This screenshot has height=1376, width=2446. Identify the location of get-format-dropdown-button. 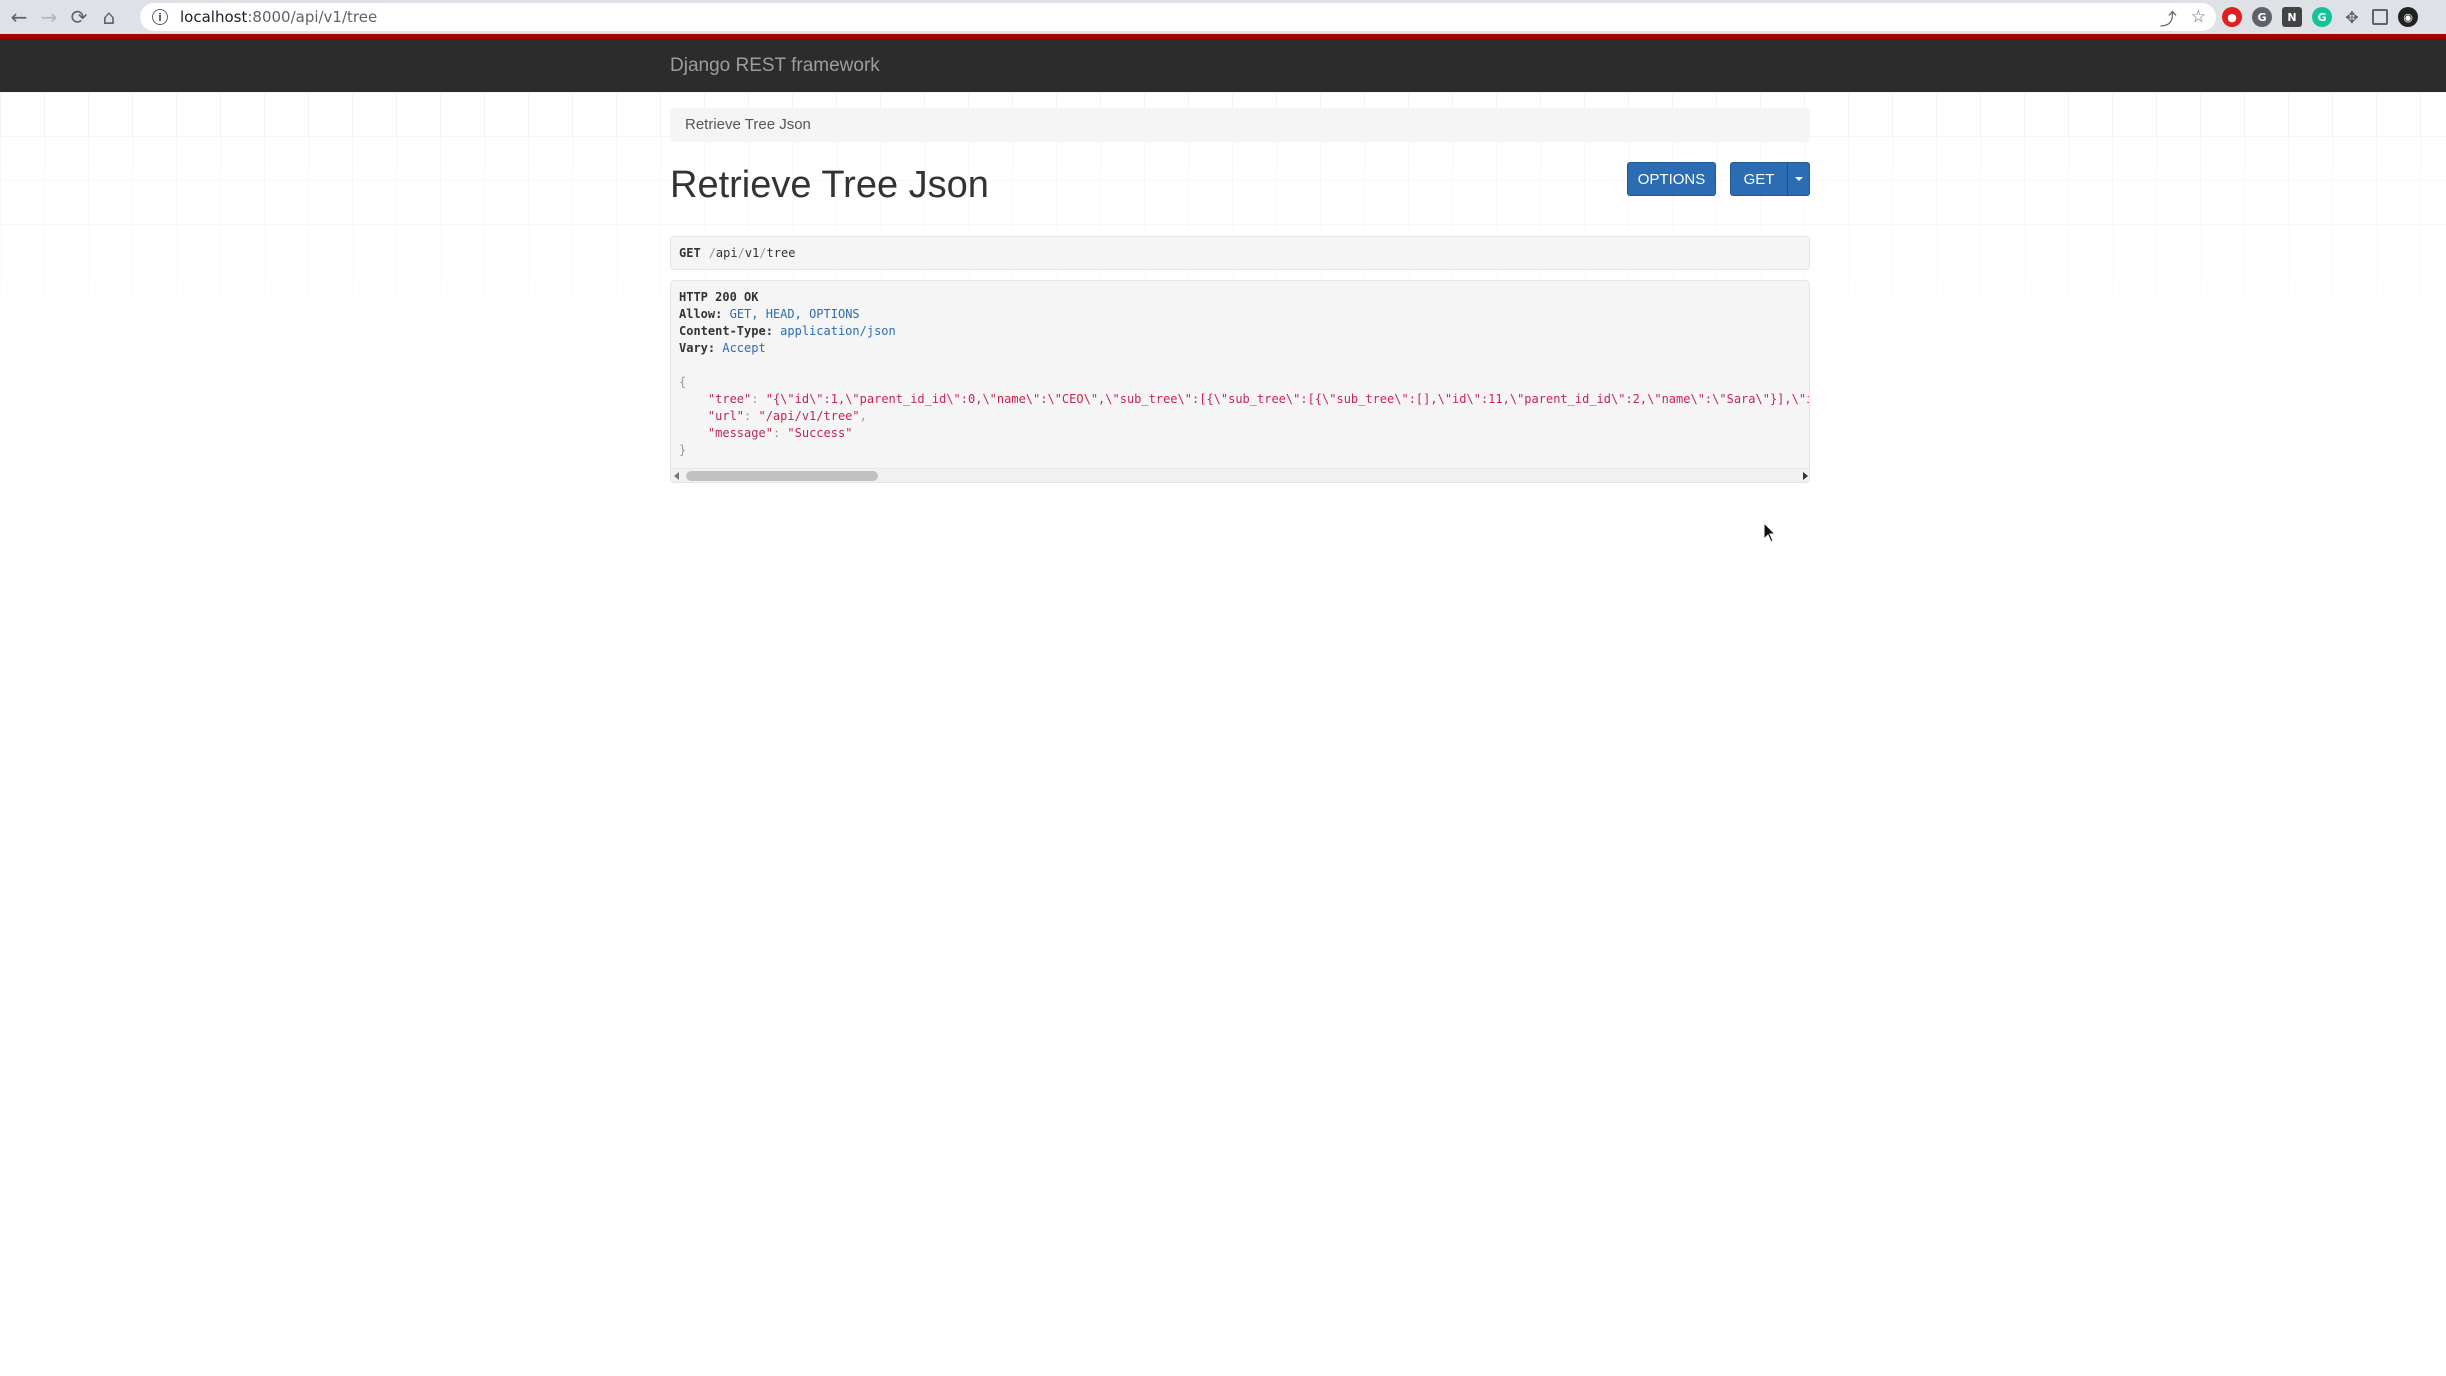
(1798, 179).